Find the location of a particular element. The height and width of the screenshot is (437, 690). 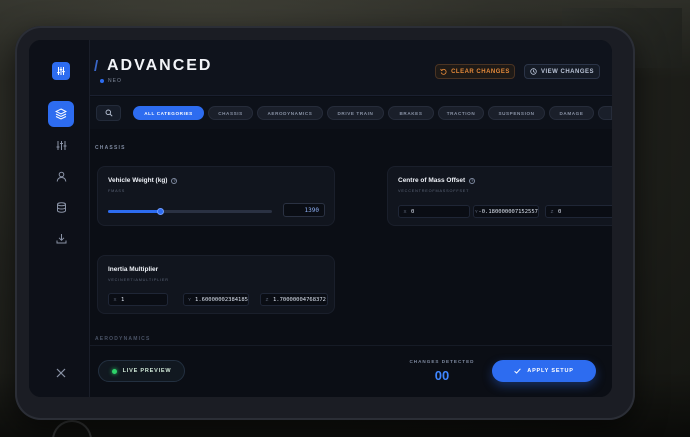

apply-setup-button: APPLY SETUP is located at coordinates (544, 371).